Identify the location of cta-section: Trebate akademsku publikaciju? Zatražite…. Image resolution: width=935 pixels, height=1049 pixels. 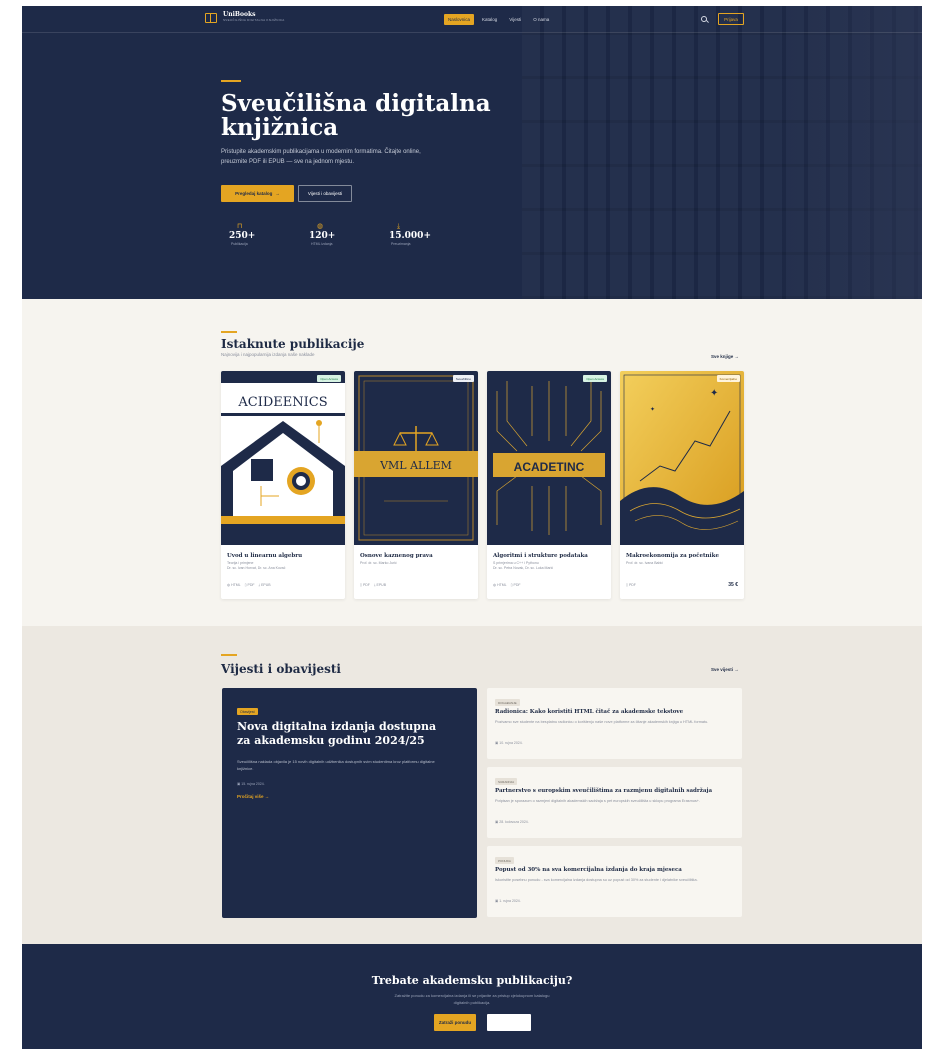
(472, 996).